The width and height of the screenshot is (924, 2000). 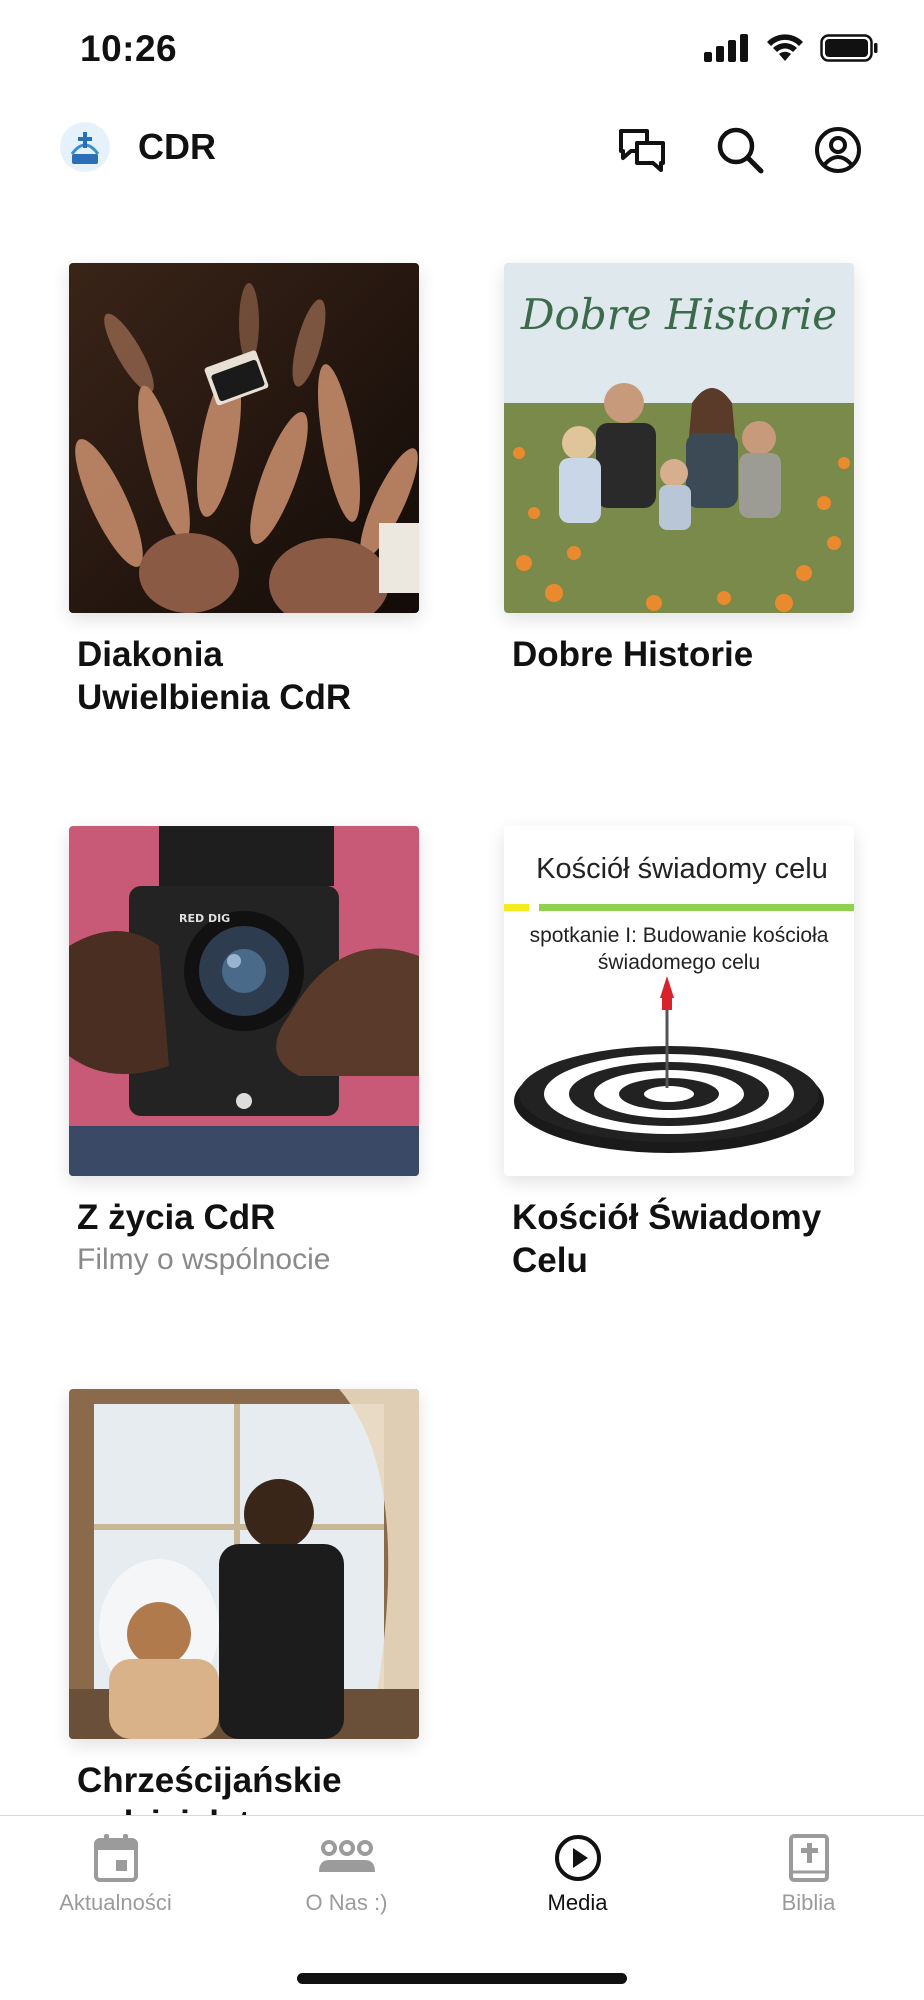 What do you see at coordinates (209, 1788) in the screenshot?
I see `media-card-title: Chrześcijańskie rodzicielstwo` at bounding box center [209, 1788].